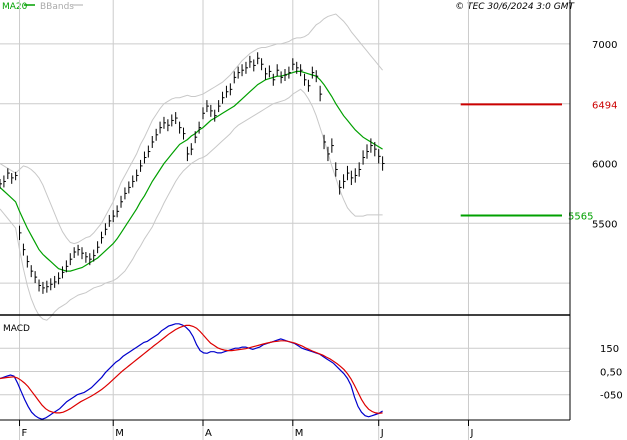  I want to click on macd-series-signal, so click(191, 369).